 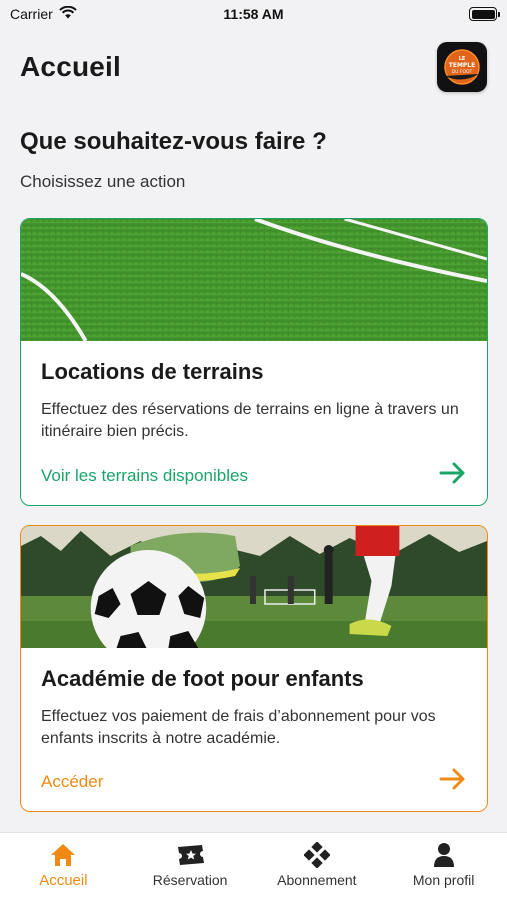 What do you see at coordinates (253, 67) in the screenshot?
I see `header: Accueil LE TEMPLE DU FOOT` at bounding box center [253, 67].